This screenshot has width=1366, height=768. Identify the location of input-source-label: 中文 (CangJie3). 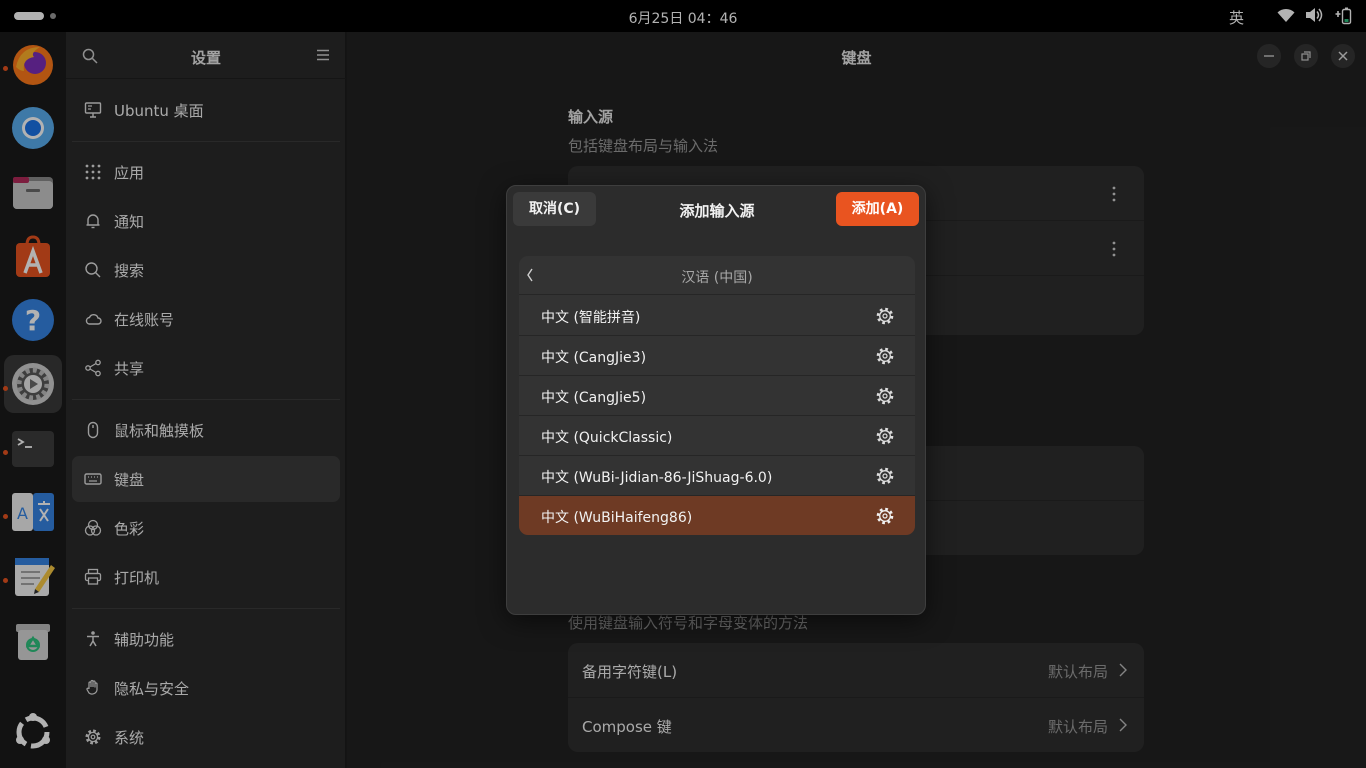
(594, 358).